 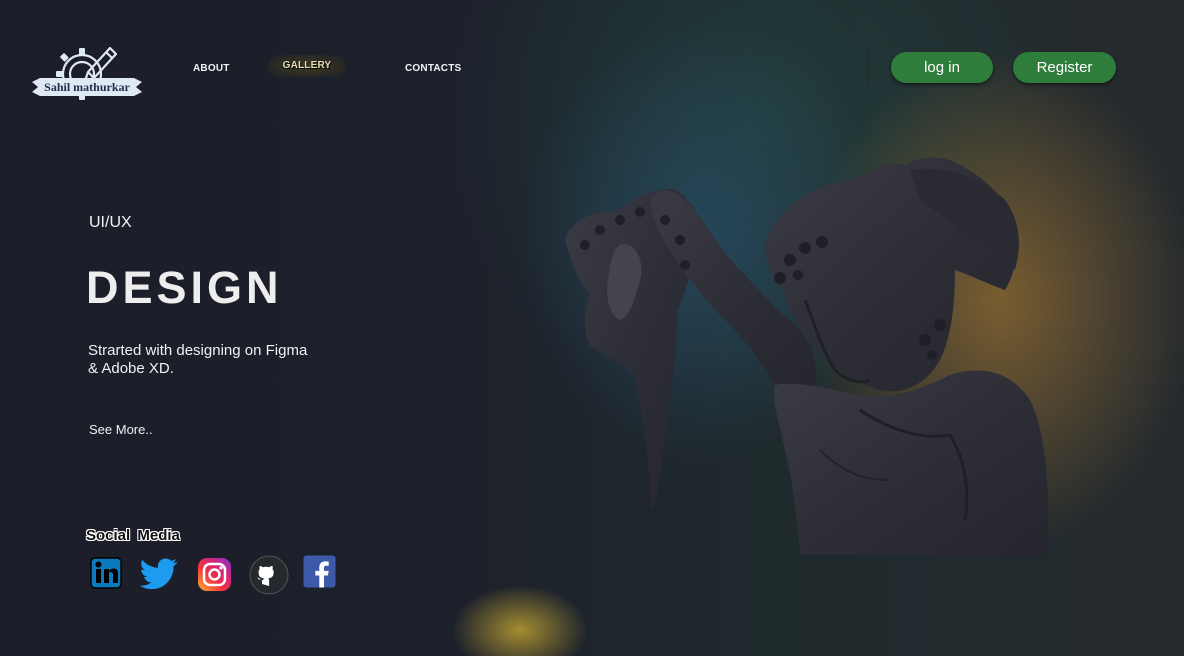 I want to click on nav-about-link: ABOUT, so click(x=211, y=68).